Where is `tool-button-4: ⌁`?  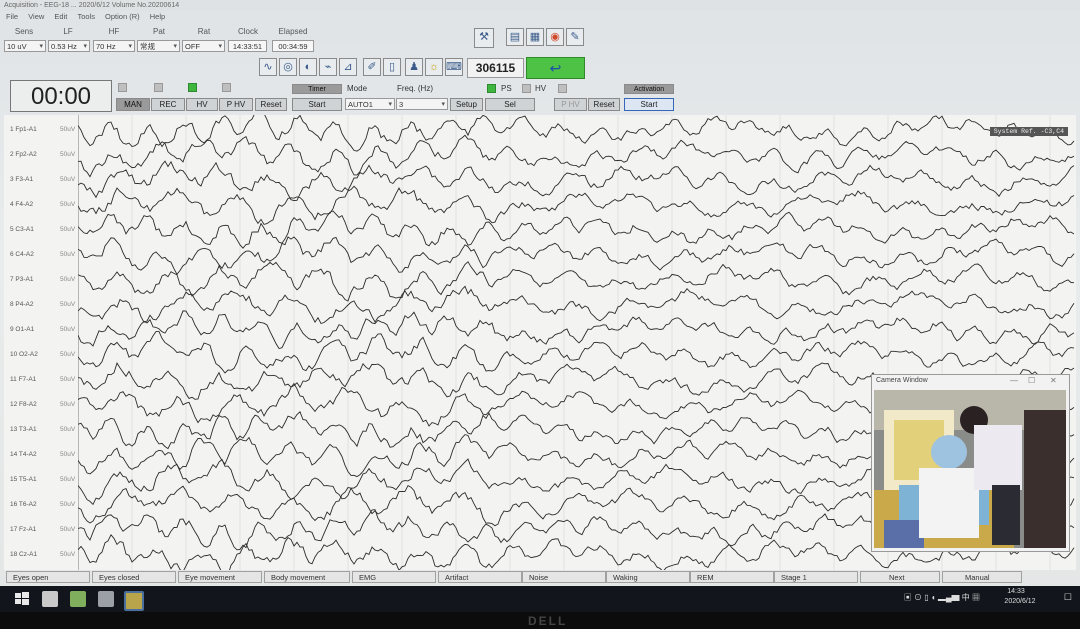 tool-button-4: ⌁ is located at coordinates (328, 67).